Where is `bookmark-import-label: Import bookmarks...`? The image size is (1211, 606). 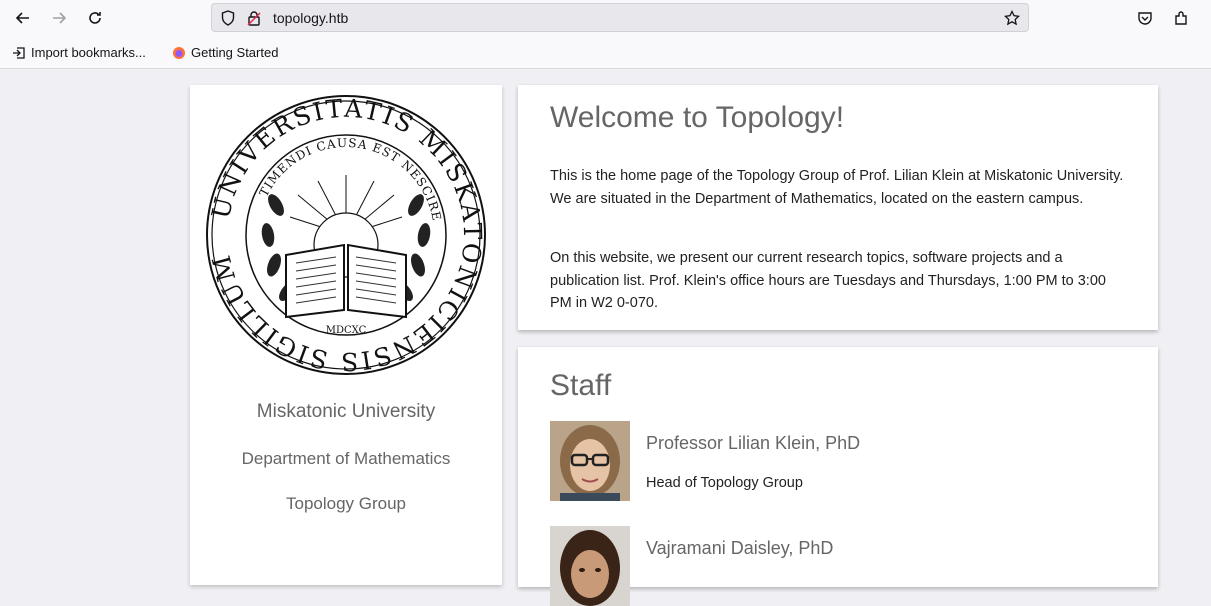 bookmark-import-label: Import bookmarks... is located at coordinates (88, 52).